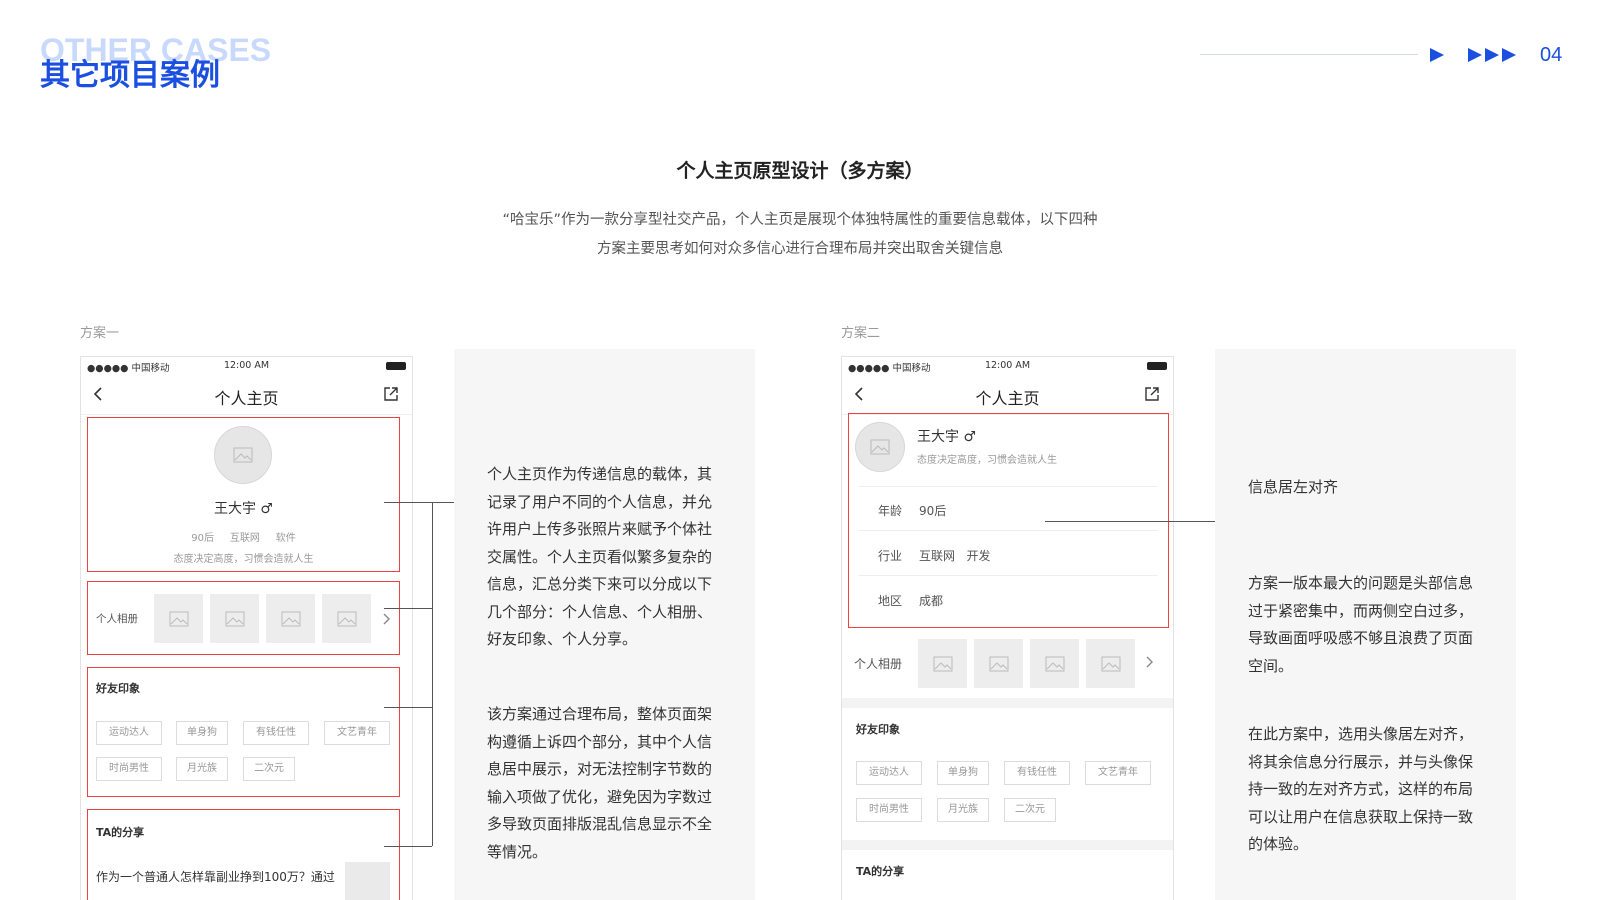  Describe the element at coordinates (1271, 665) in the screenshot. I see `text-line: 空间。` at that location.